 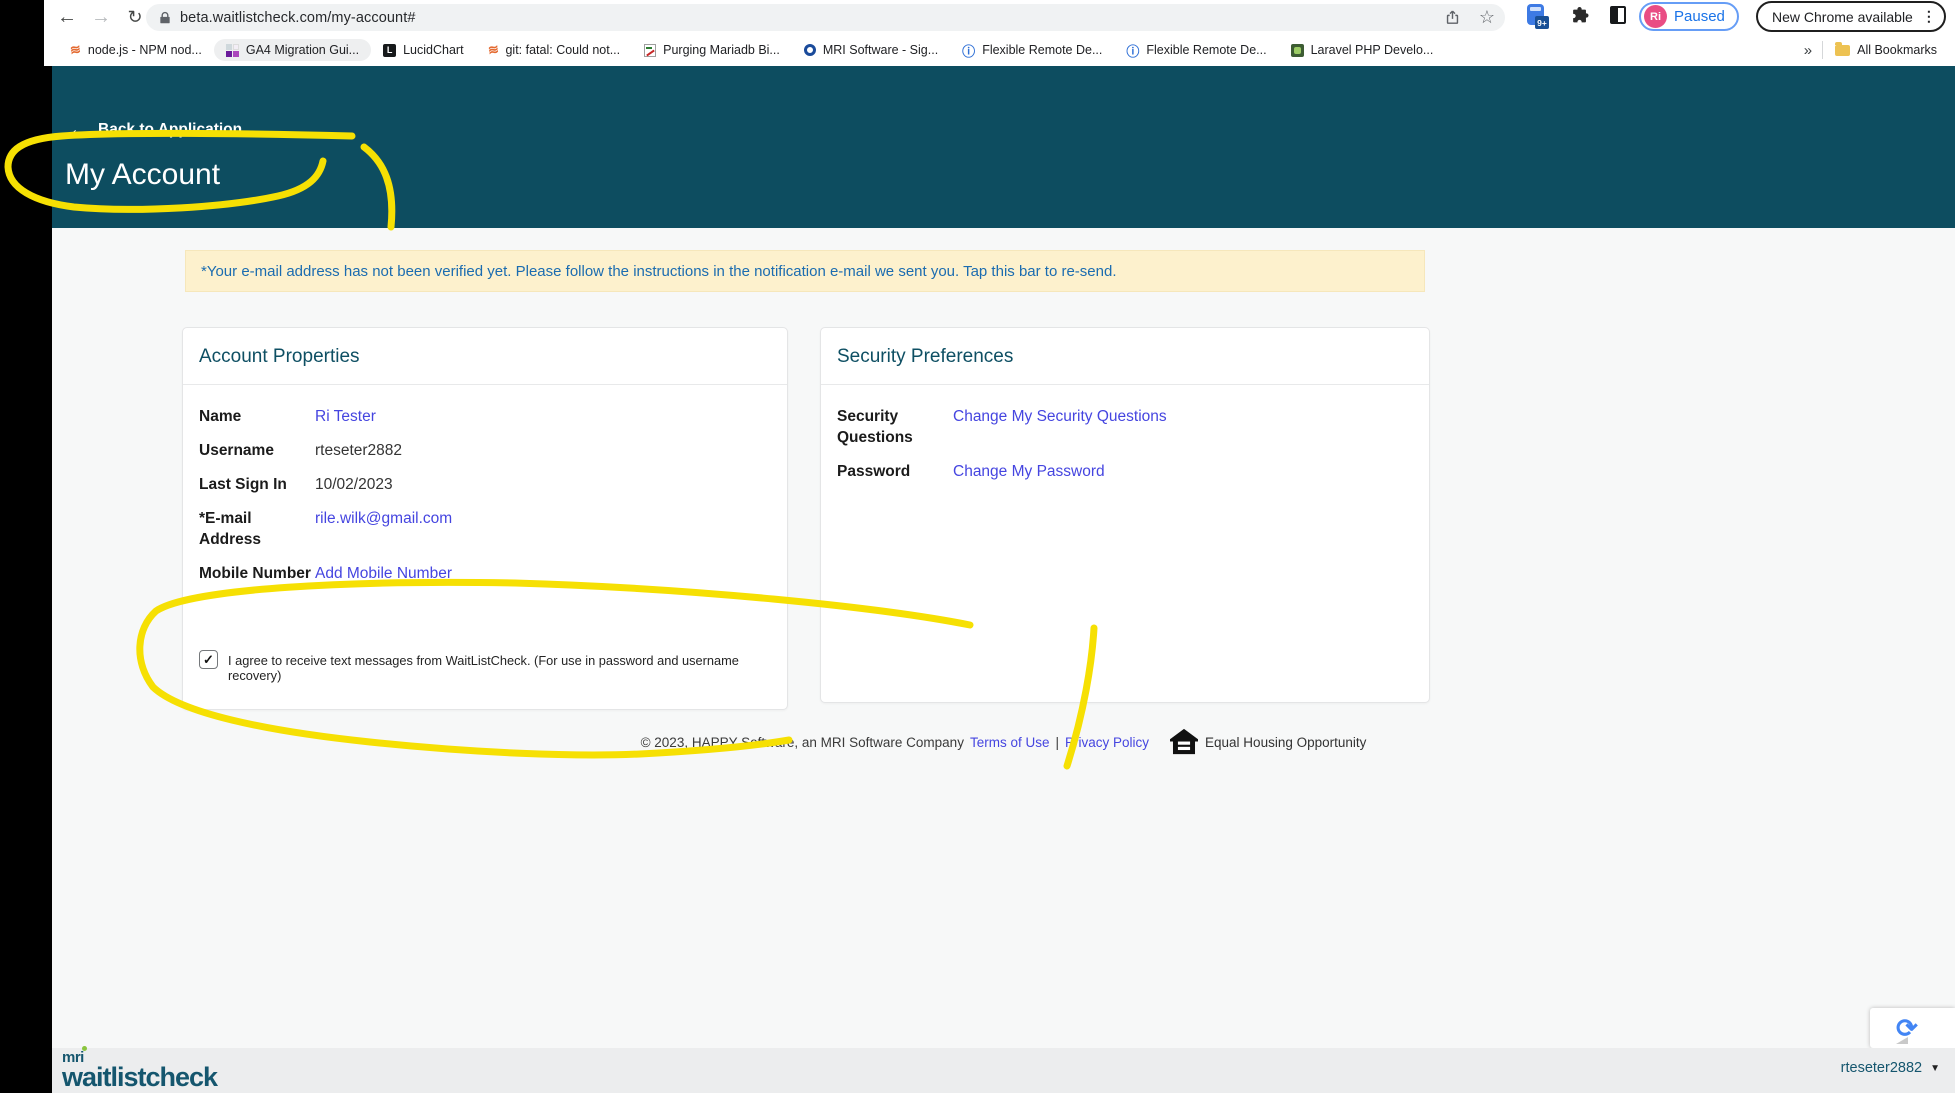 I want to click on chevron-down-icon: ▼, so click(x=1935, y=1068).